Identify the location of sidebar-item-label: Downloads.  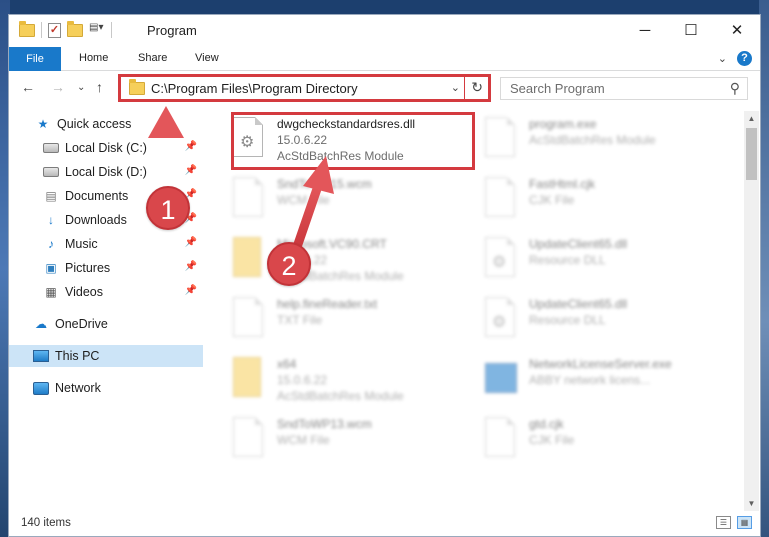
(96, 220).